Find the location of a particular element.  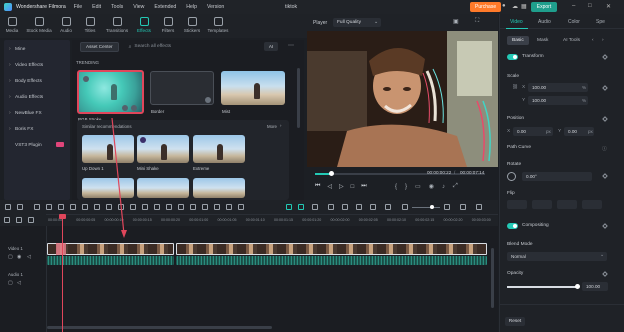

annotation-arrow is located at coordinates (118, 176).